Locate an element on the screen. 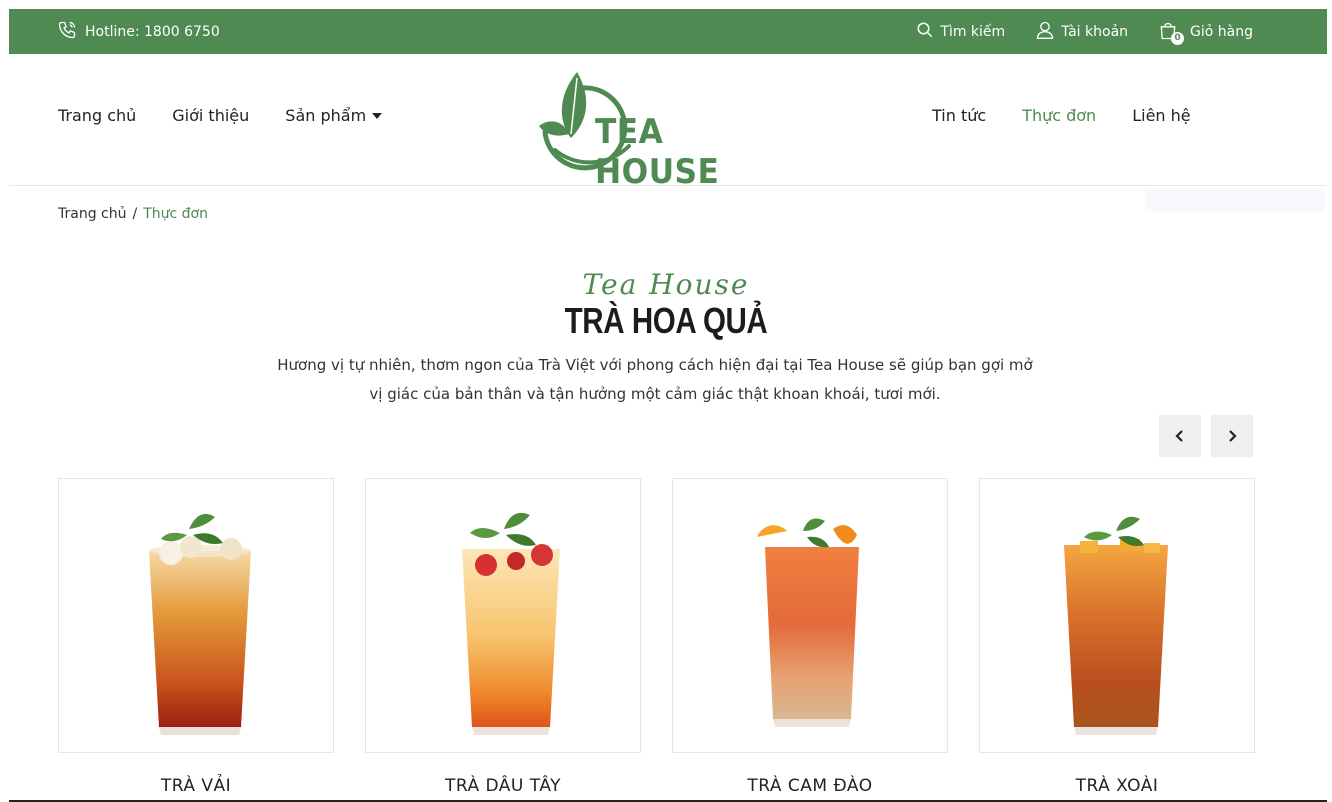 Image resolution: width=1332 pixels, height=802 pixels. search-icon is located at coordinates (925, 32).